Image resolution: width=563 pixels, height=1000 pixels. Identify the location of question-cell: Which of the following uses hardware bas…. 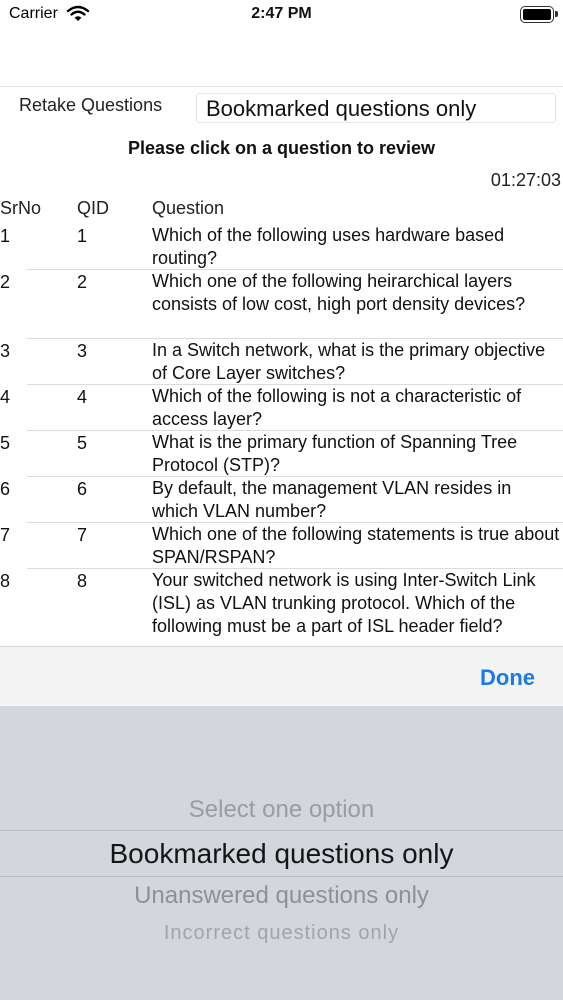
(328, 246).